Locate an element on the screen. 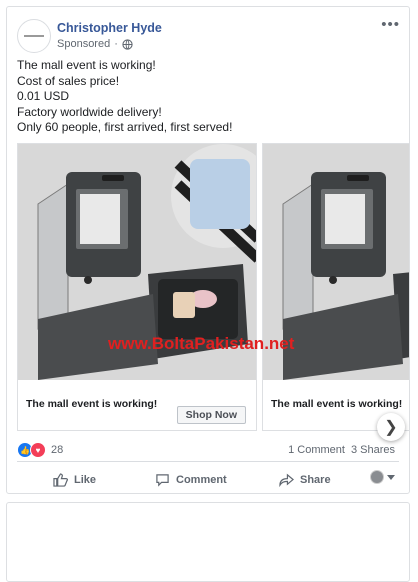 The height and width of the screenshot is (582, 418). avatar-icon is located at coordinates (377, 477).